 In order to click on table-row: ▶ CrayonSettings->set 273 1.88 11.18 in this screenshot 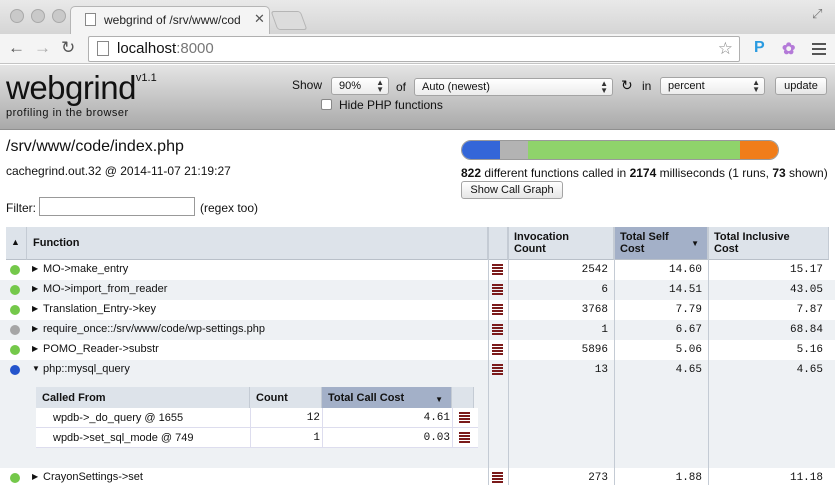, I will do `click(417, 476)`.